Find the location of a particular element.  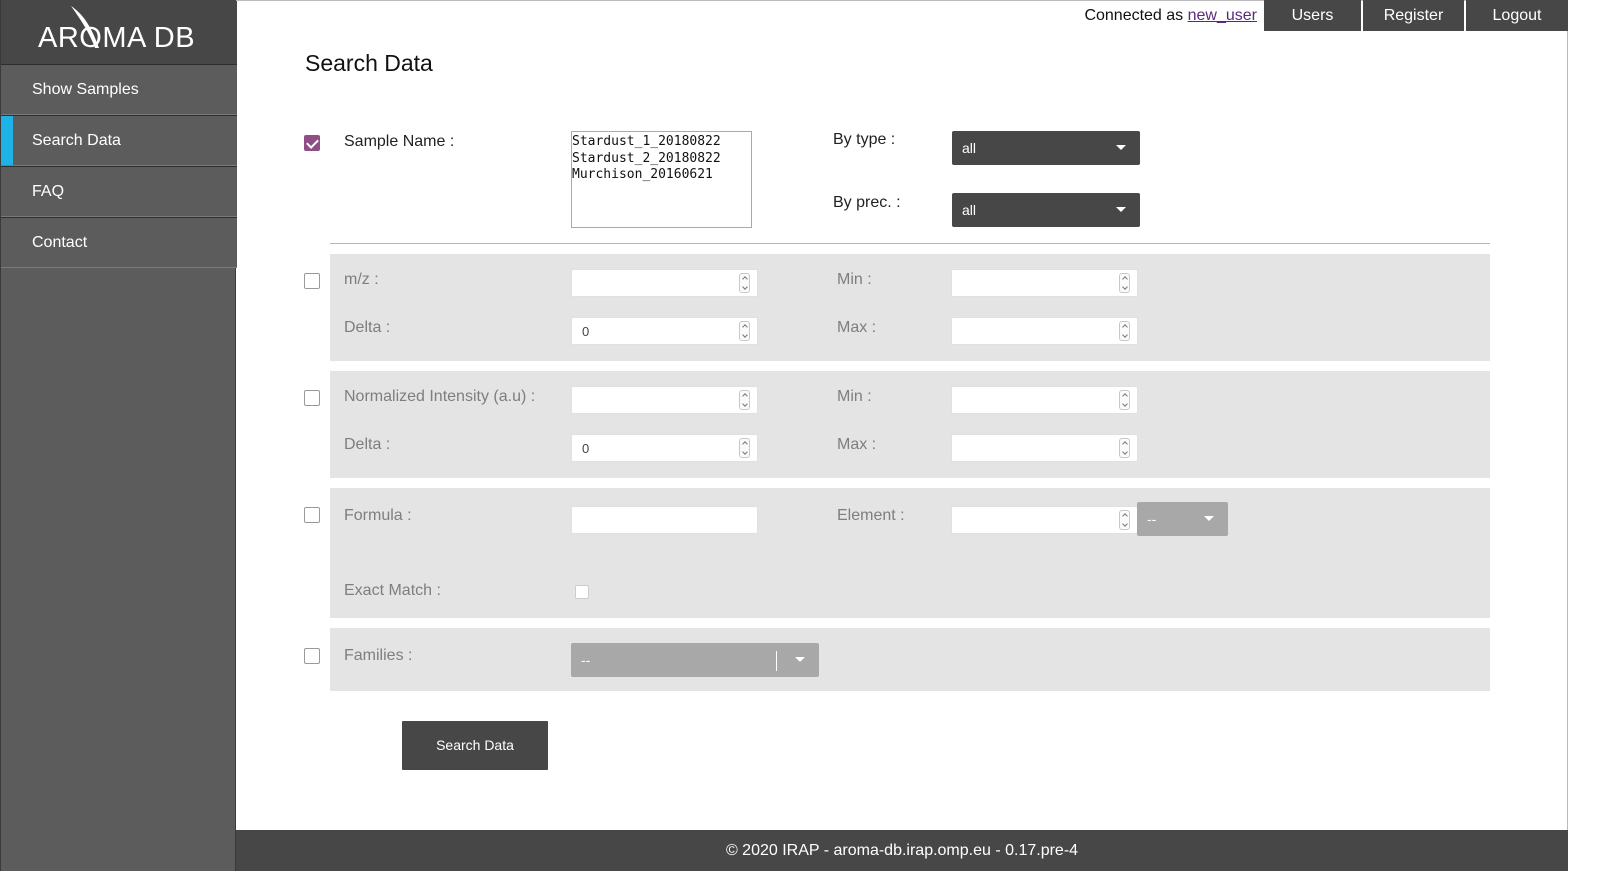

connected-status: Connected as new_user is located at coordinates (1170, 16).